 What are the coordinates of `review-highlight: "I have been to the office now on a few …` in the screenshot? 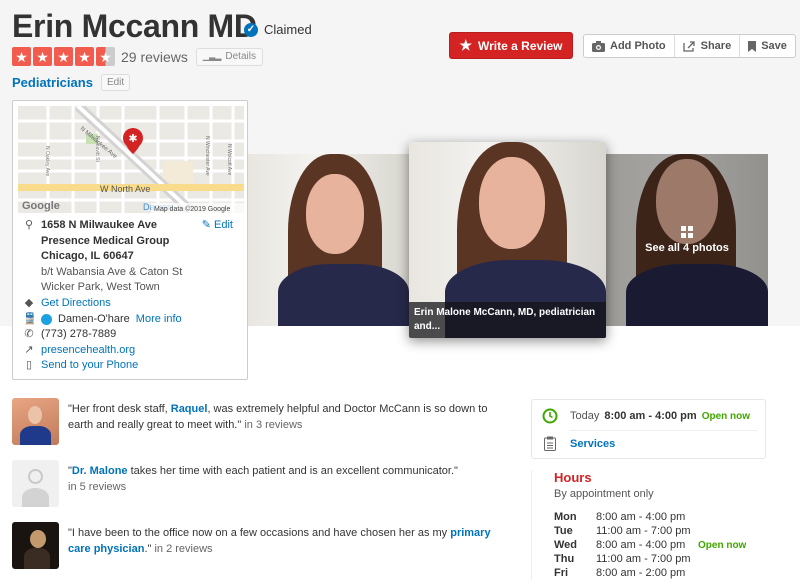 It's located at (262, 552).